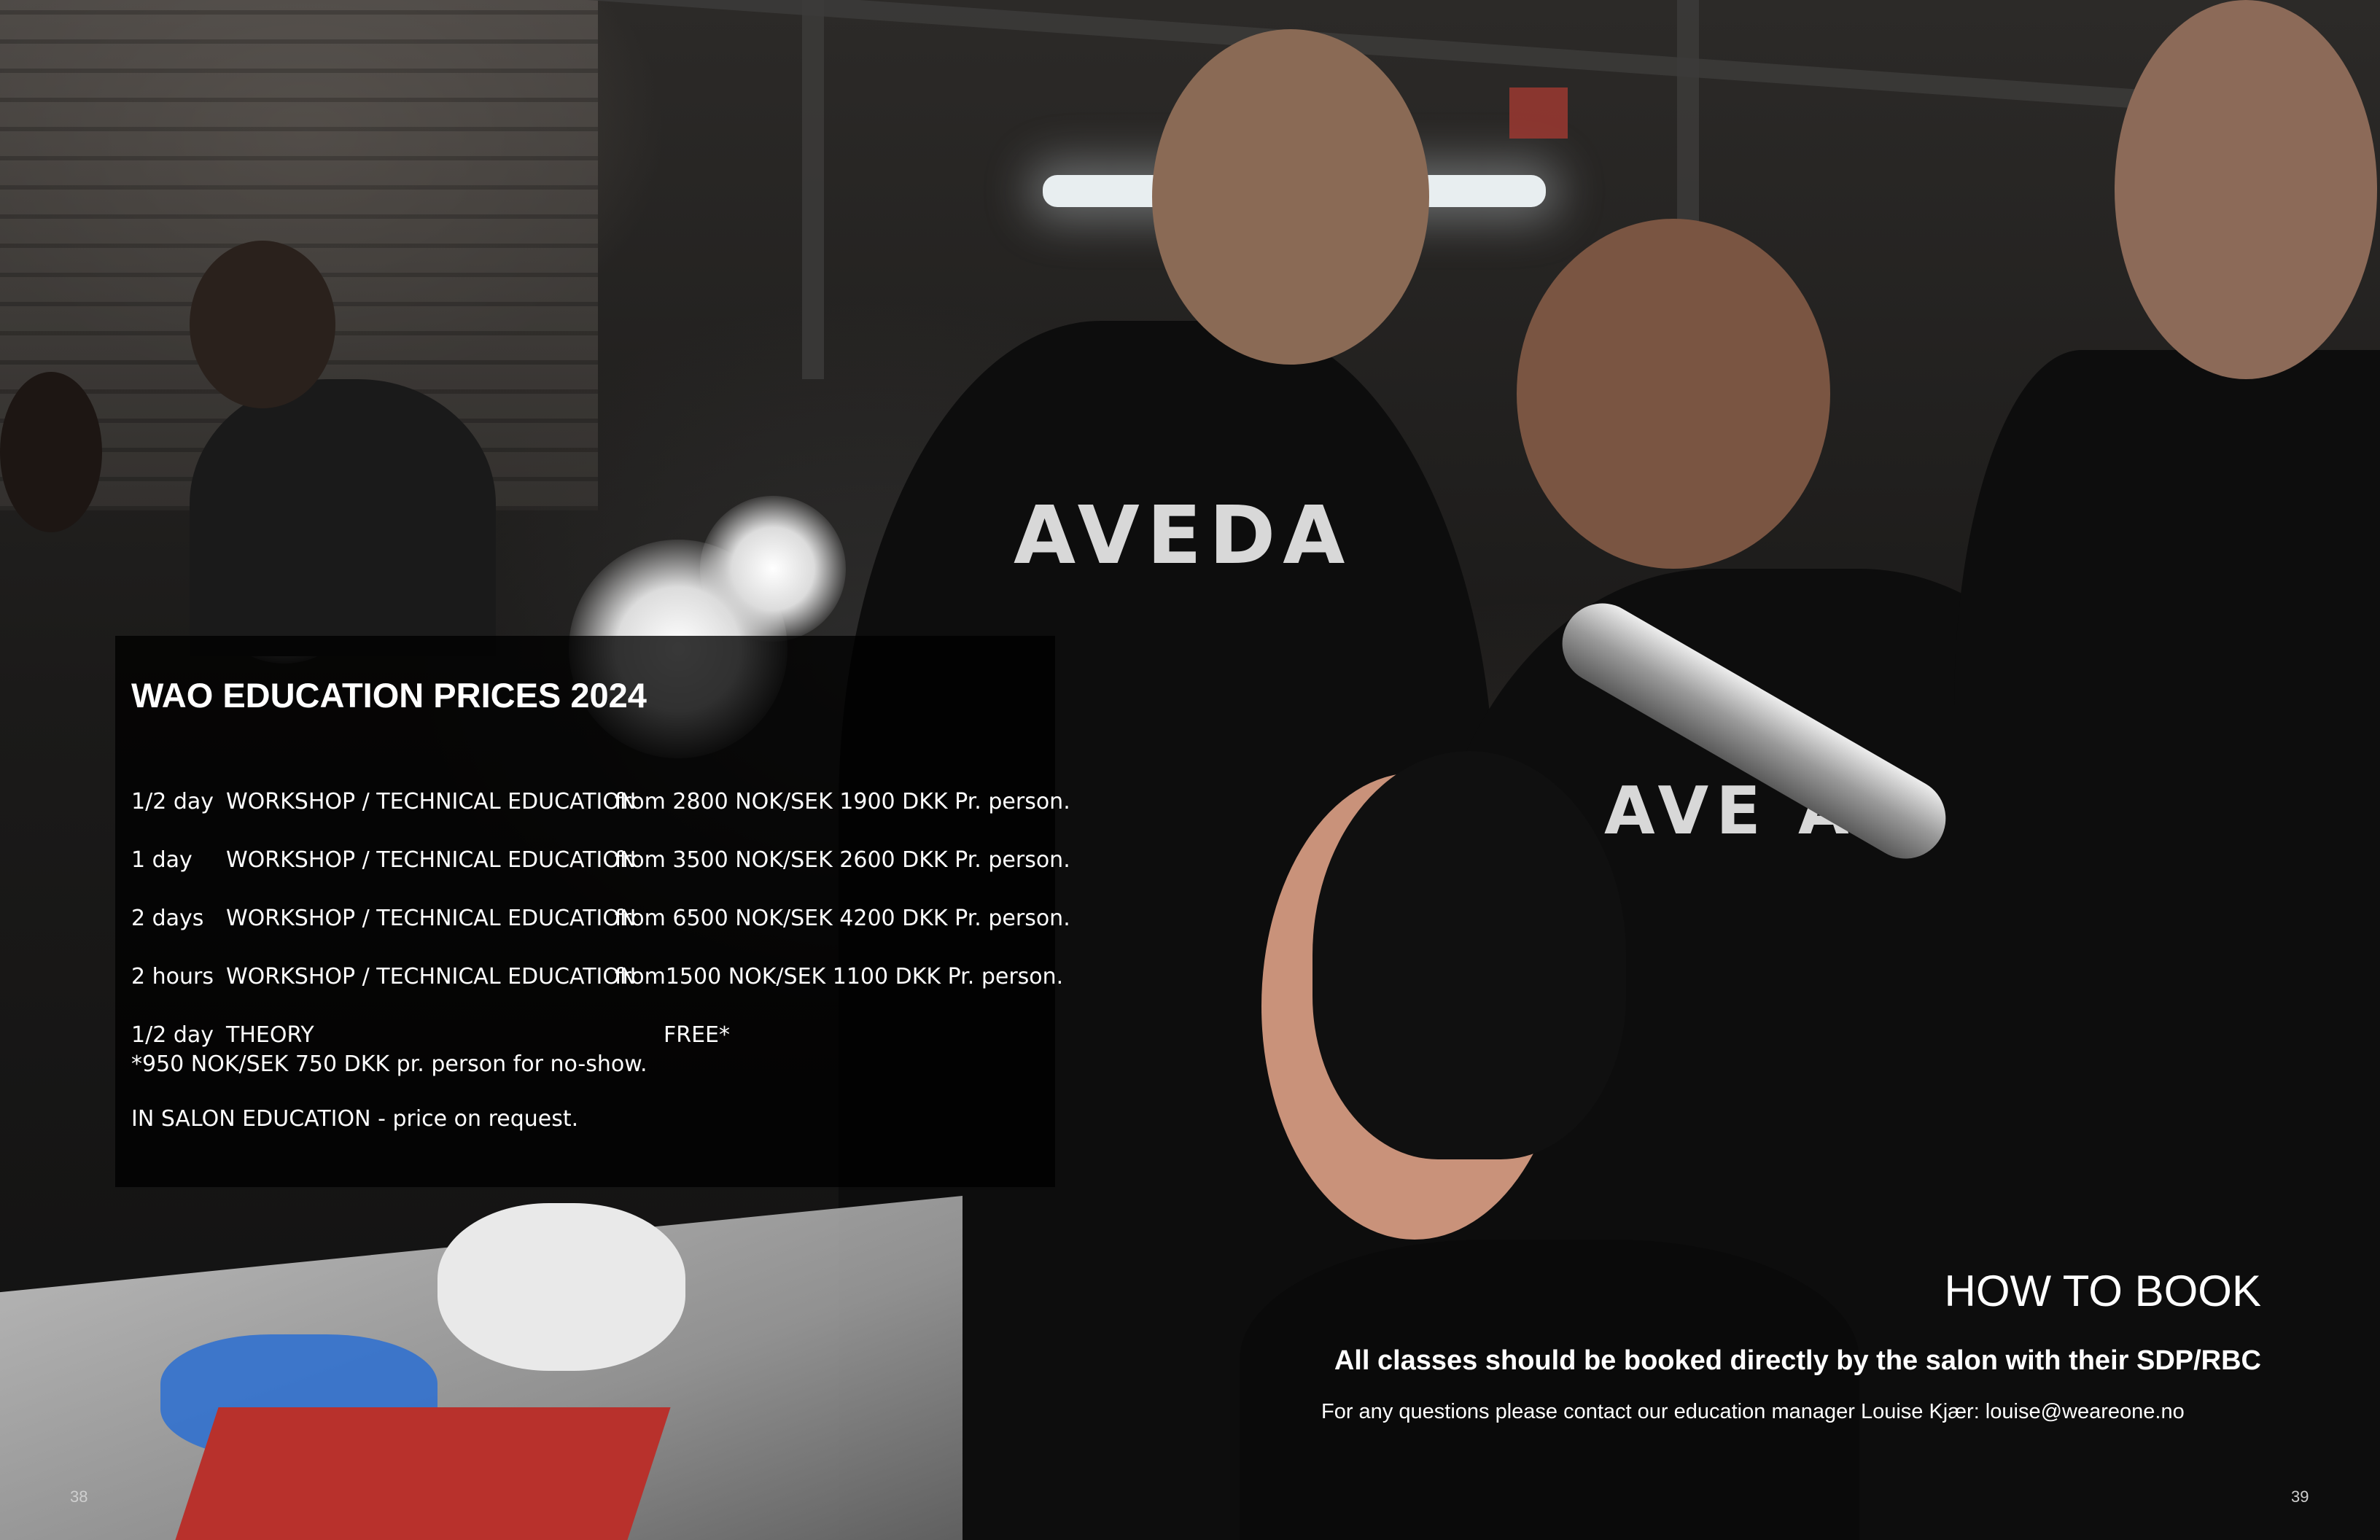  What do you see at coordinates (172, 976) in the screenshot?
I see `row-duration: 2 hours` at bounding box center [172, 976].